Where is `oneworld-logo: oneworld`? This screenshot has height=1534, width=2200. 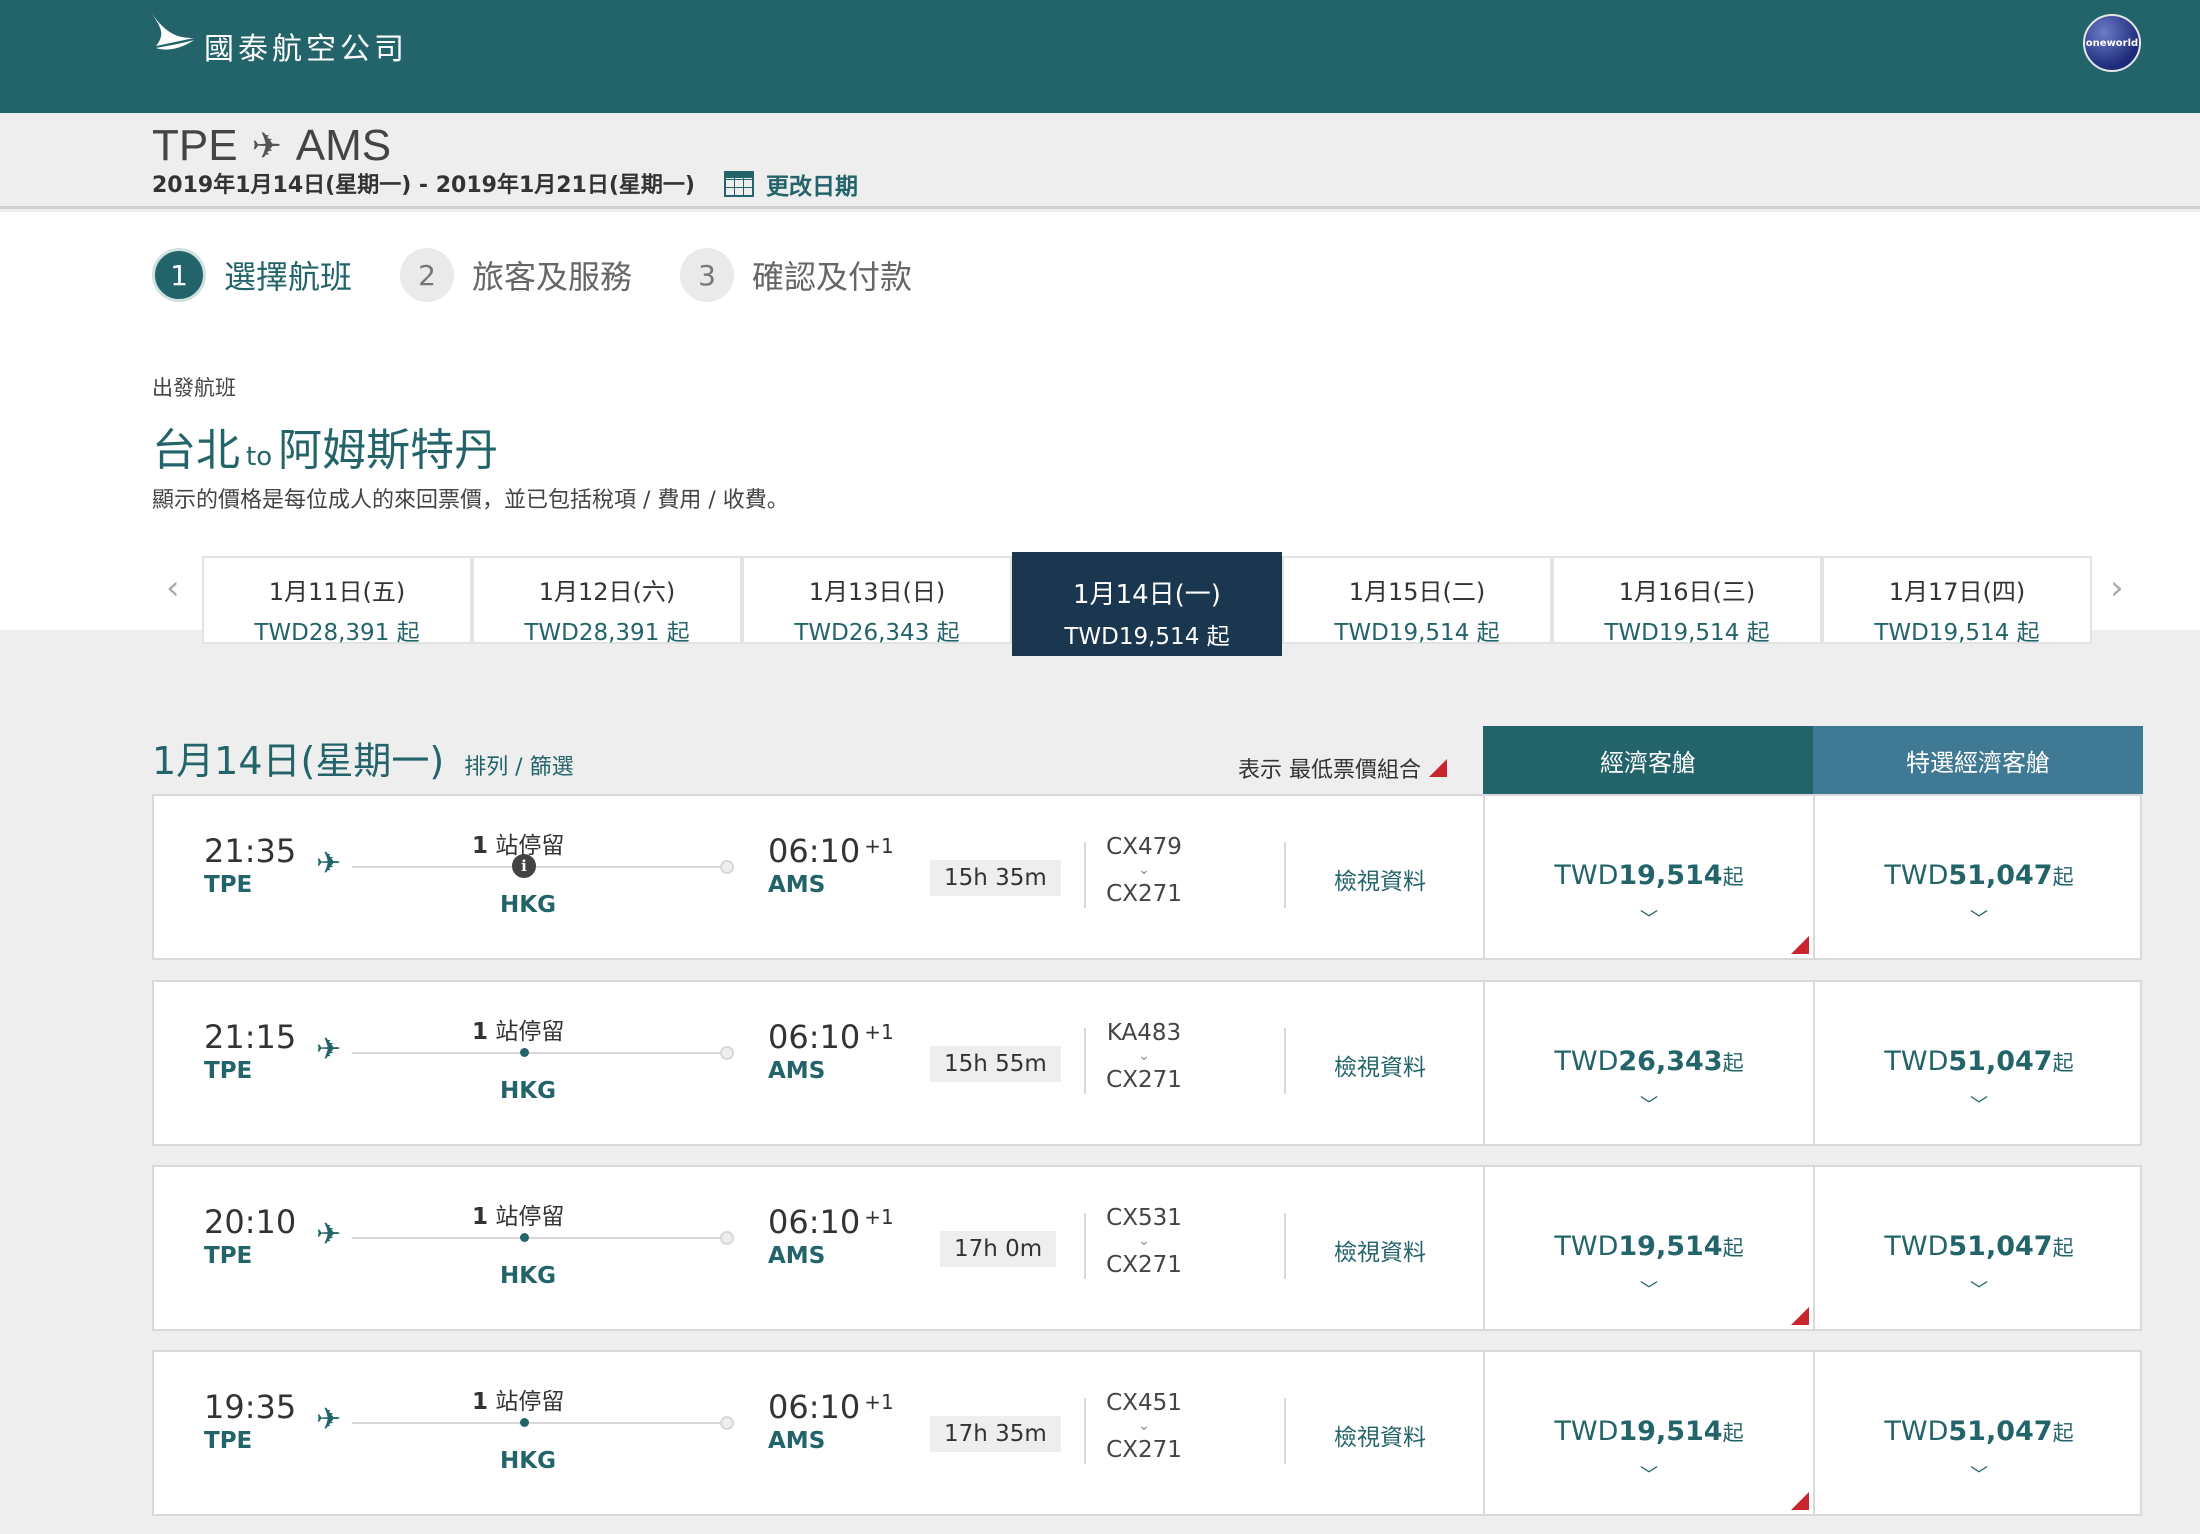
oneworld-logo: oneworld is located at coordinates (2112, 43).